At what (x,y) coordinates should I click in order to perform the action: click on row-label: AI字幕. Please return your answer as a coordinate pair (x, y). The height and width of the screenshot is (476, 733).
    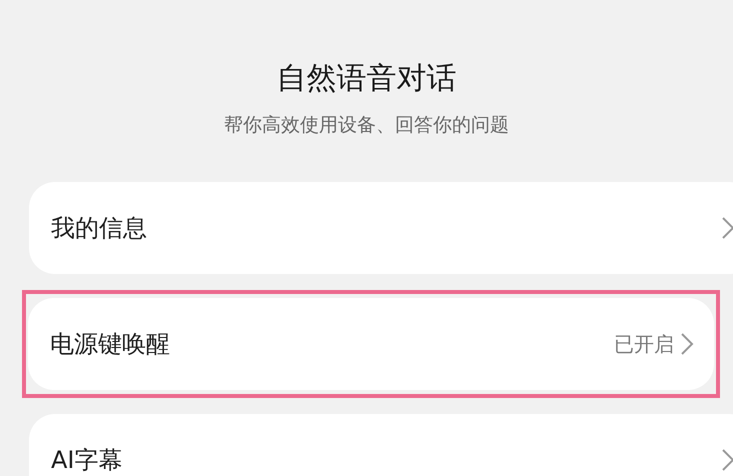
    Looking at the image, I should click on (87, 460).